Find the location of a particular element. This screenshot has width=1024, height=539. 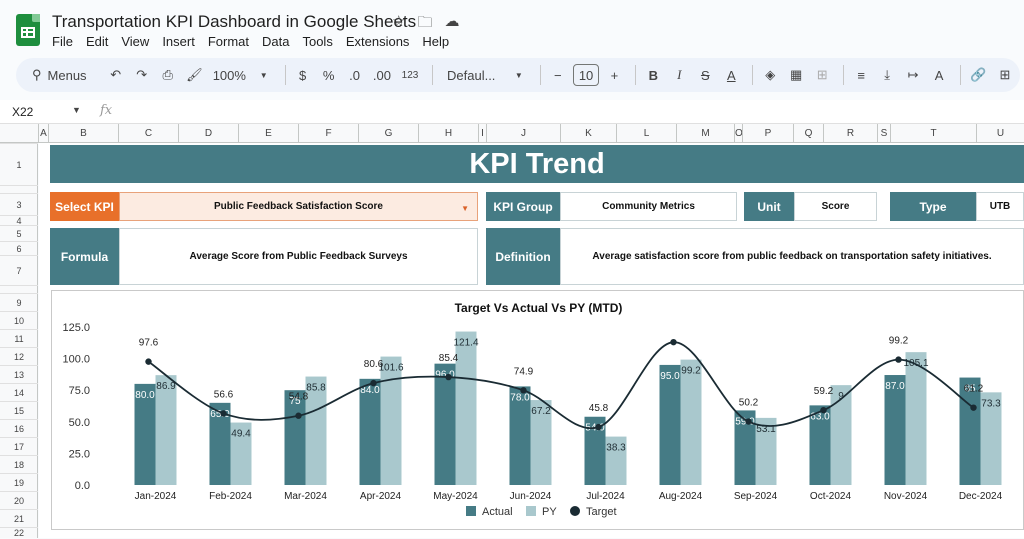

menus-search: ⚲ Menus is located at coordinates (63, 75).